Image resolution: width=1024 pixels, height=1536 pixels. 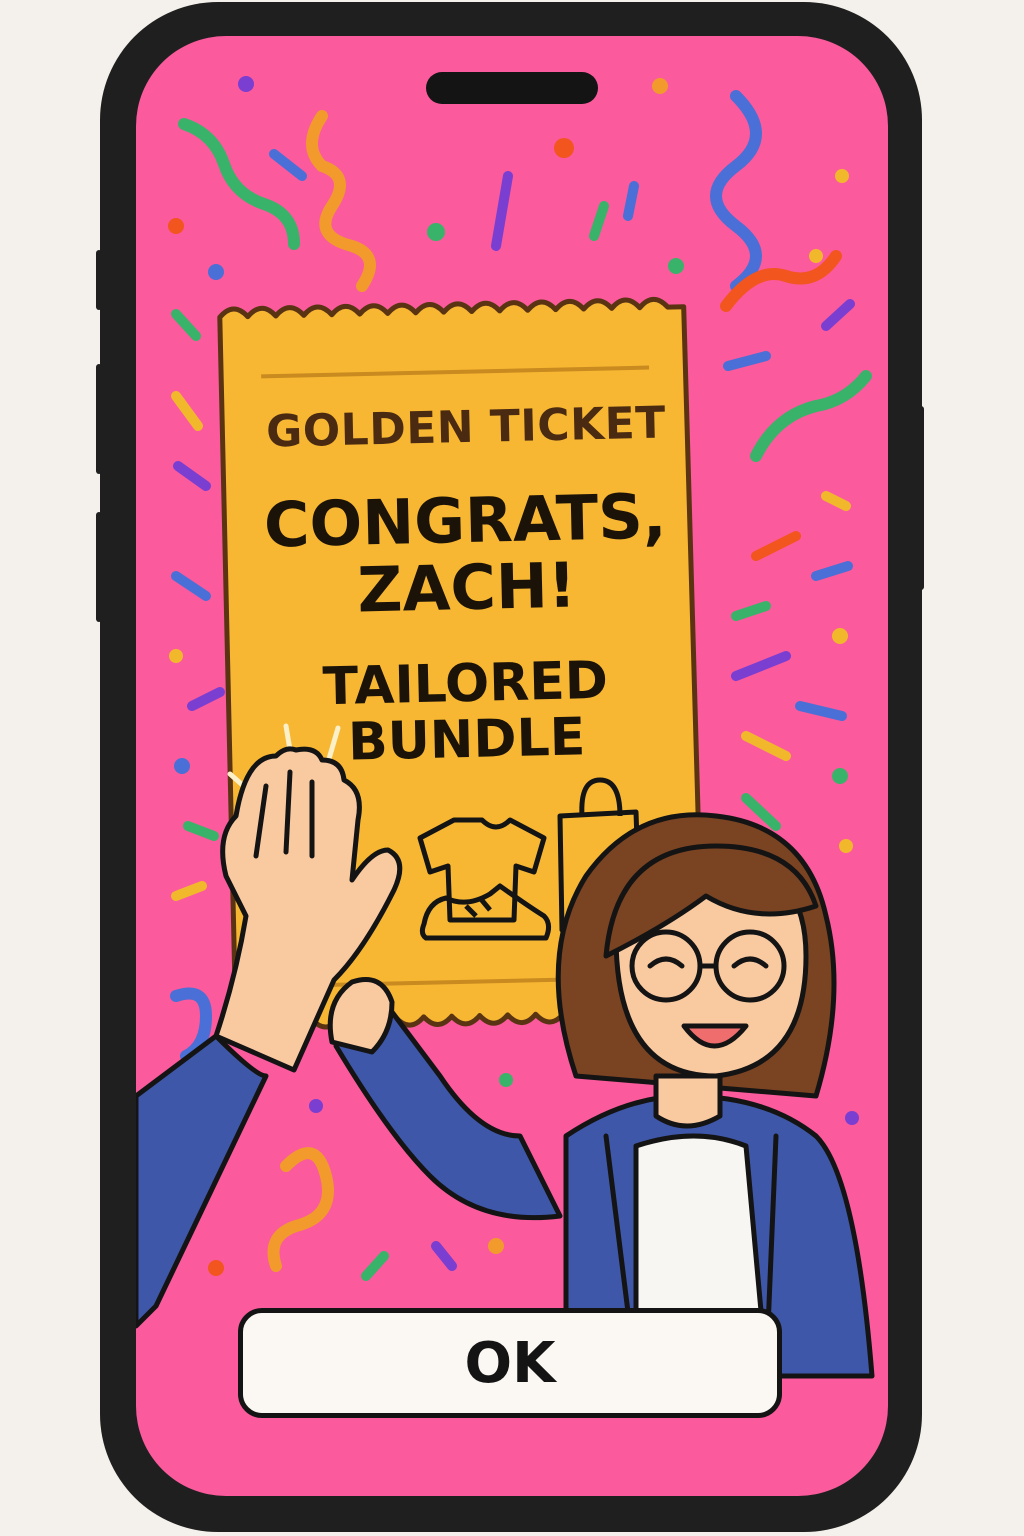 I want to click on bundle-title: TAILORED BUNDLE, so click(x=466, y=712).